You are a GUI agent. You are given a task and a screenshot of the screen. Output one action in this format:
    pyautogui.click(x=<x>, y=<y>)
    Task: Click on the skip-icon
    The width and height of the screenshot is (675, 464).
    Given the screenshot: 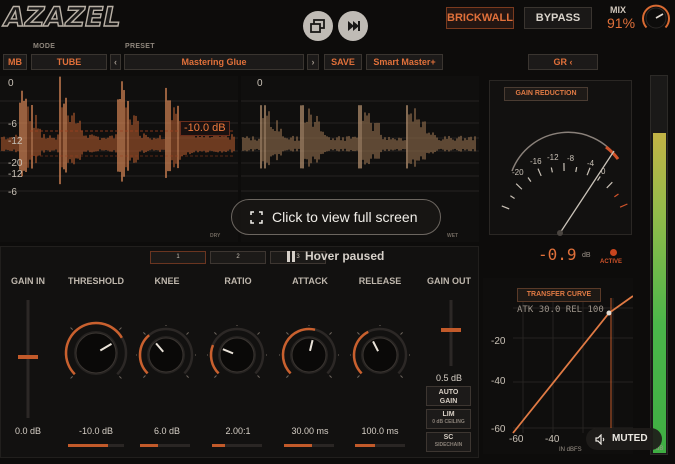 What is the action you would take?
    pyautogui.click(x=354, y=26)
    